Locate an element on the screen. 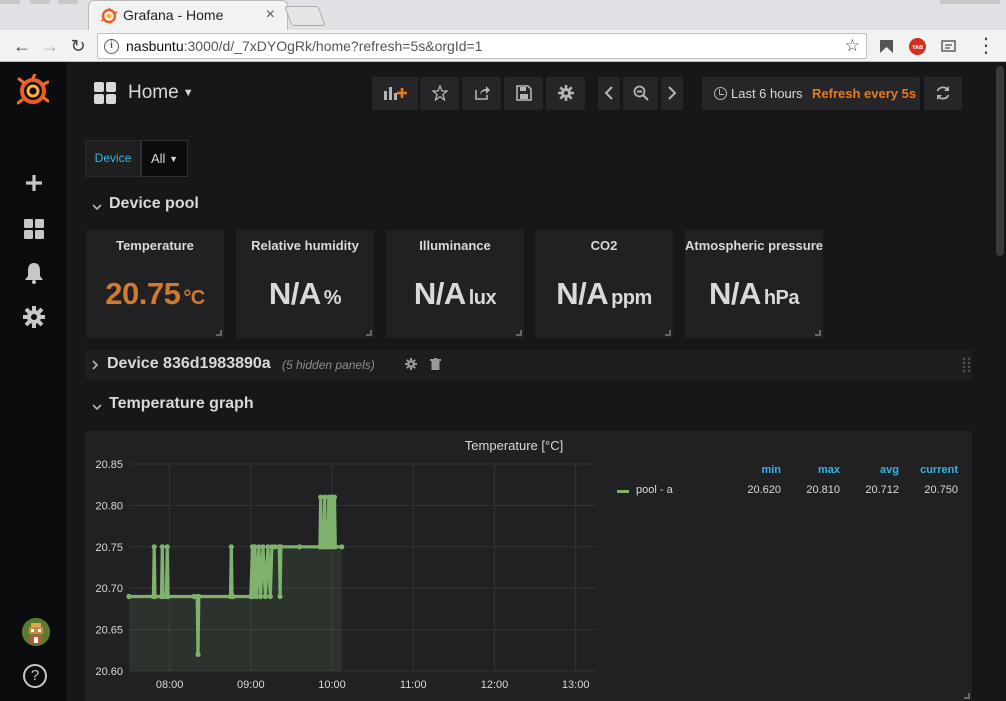 This screenshot has width=1006, height=701. gear-icon is located at coordinates (34, 317).